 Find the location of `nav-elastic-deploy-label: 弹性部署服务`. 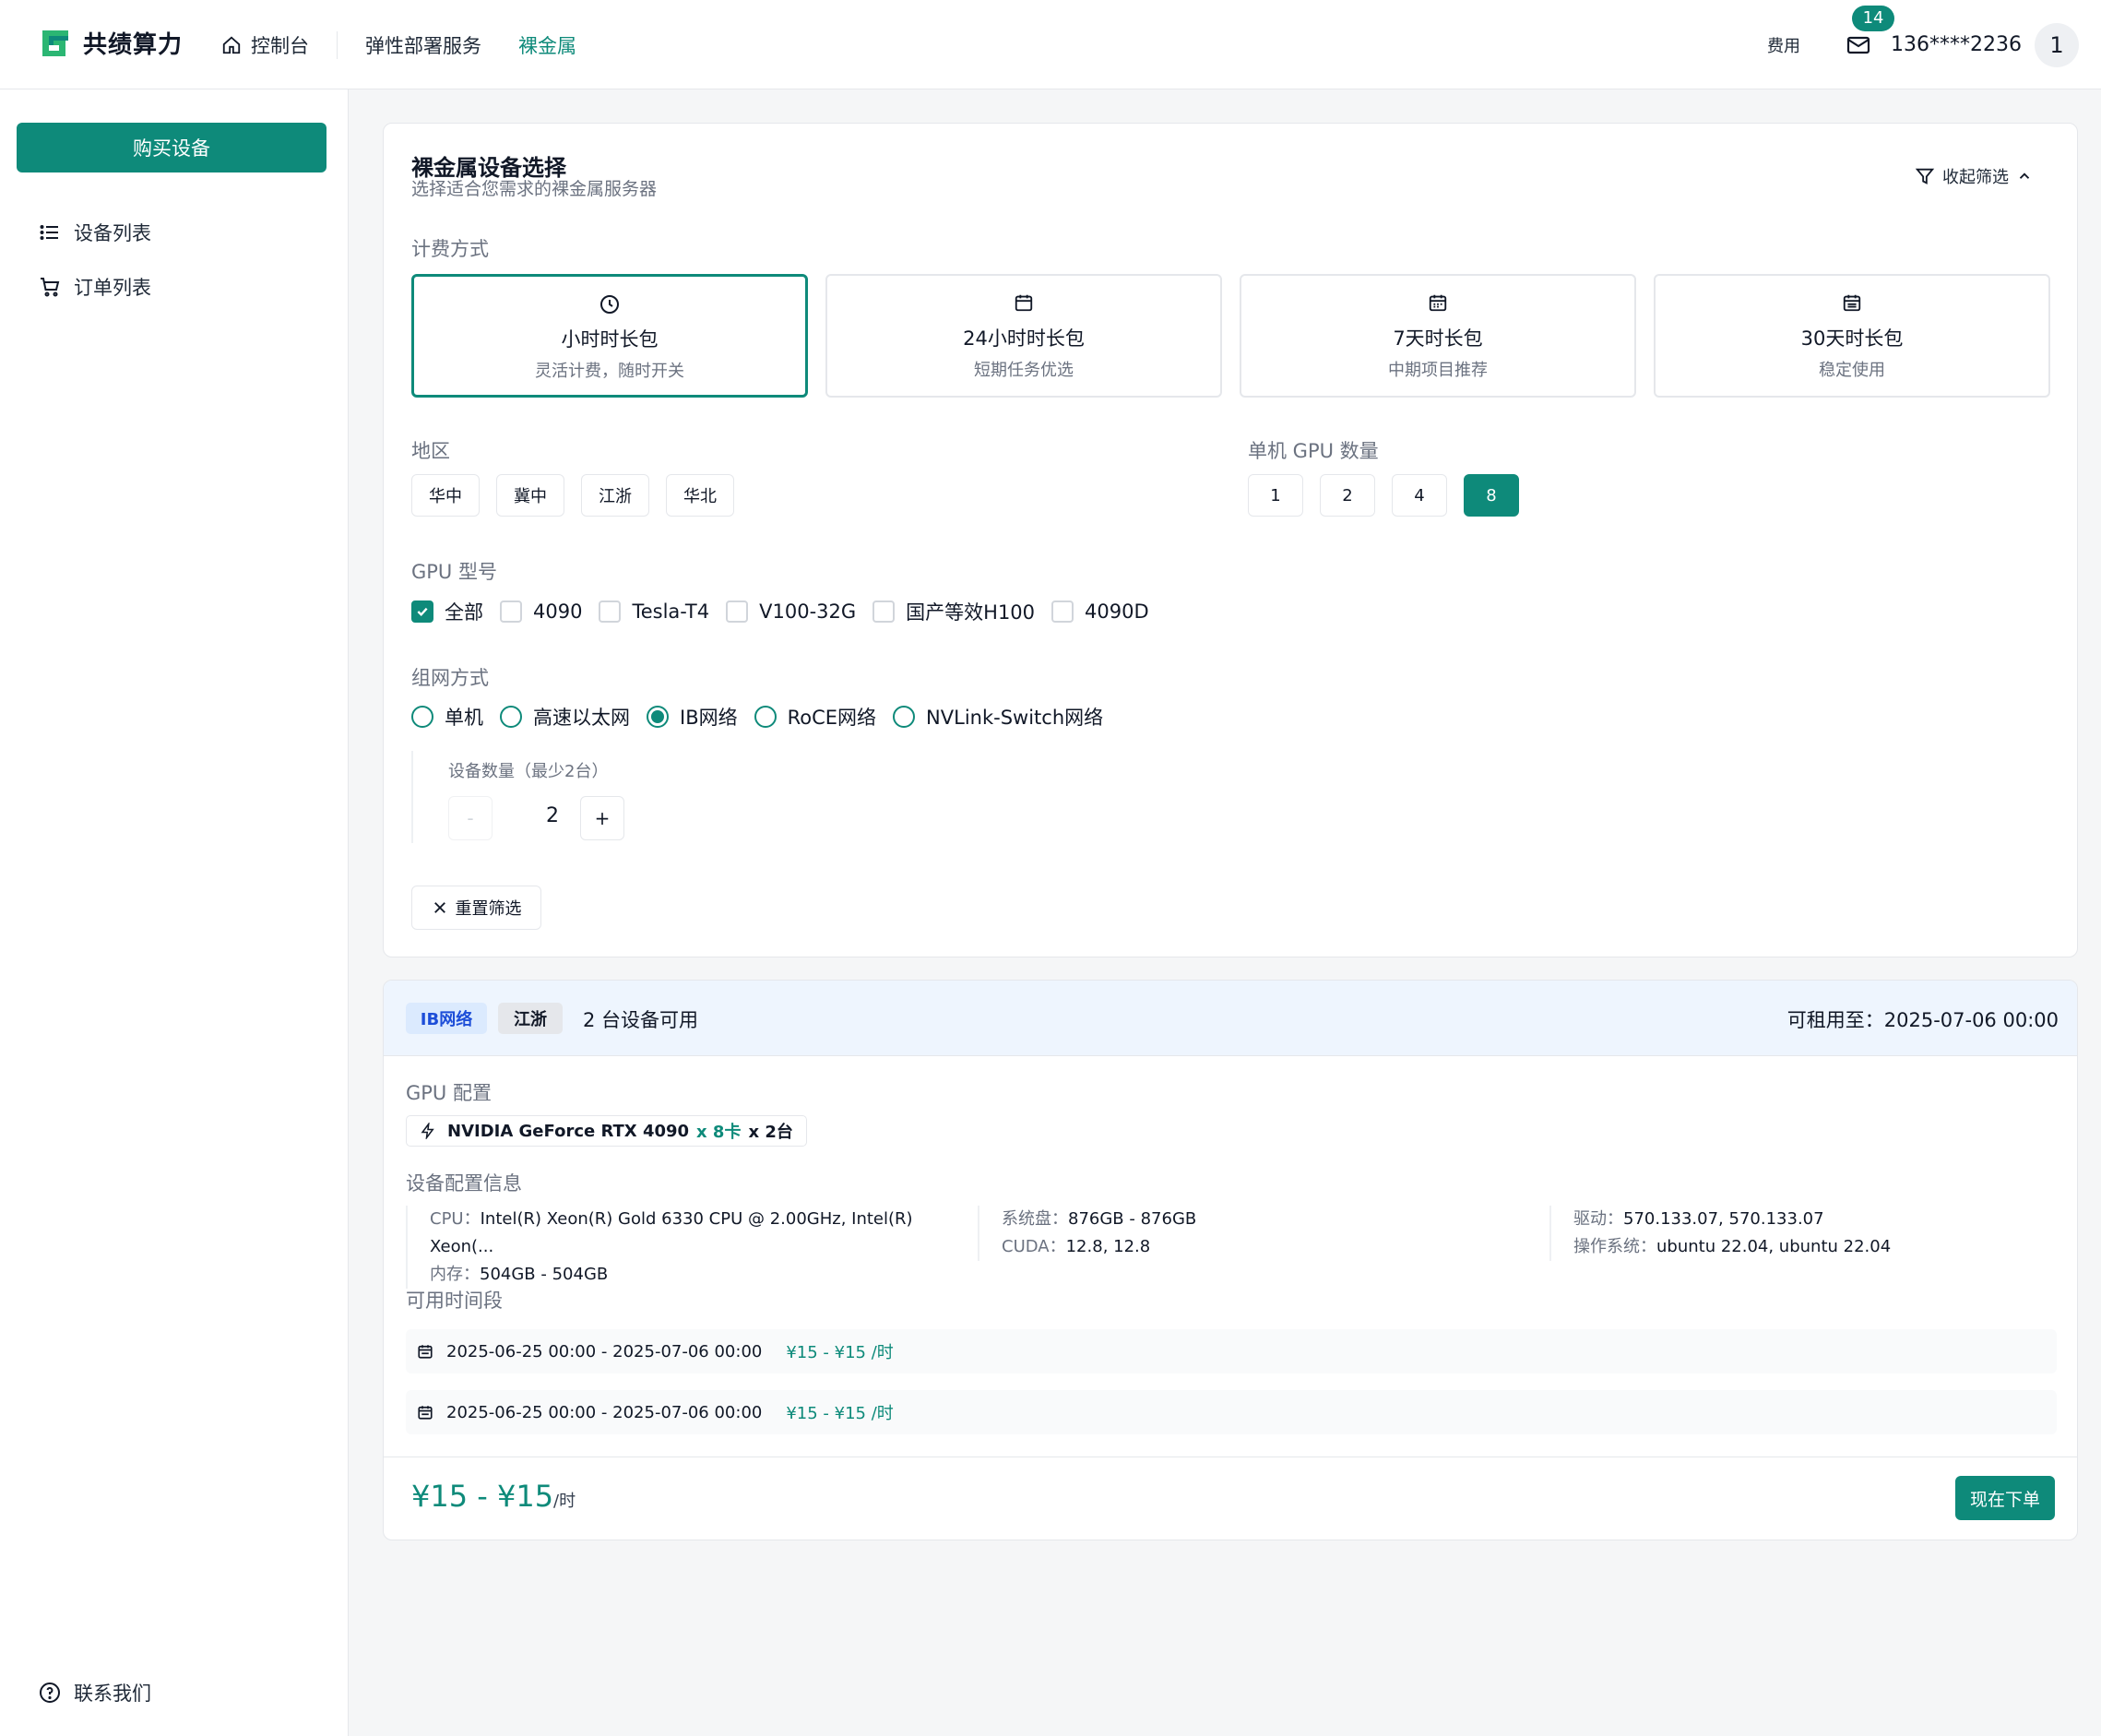

nav-elastic-deploy-label: 弹性部署服务 is located at coordinates (423, 45).